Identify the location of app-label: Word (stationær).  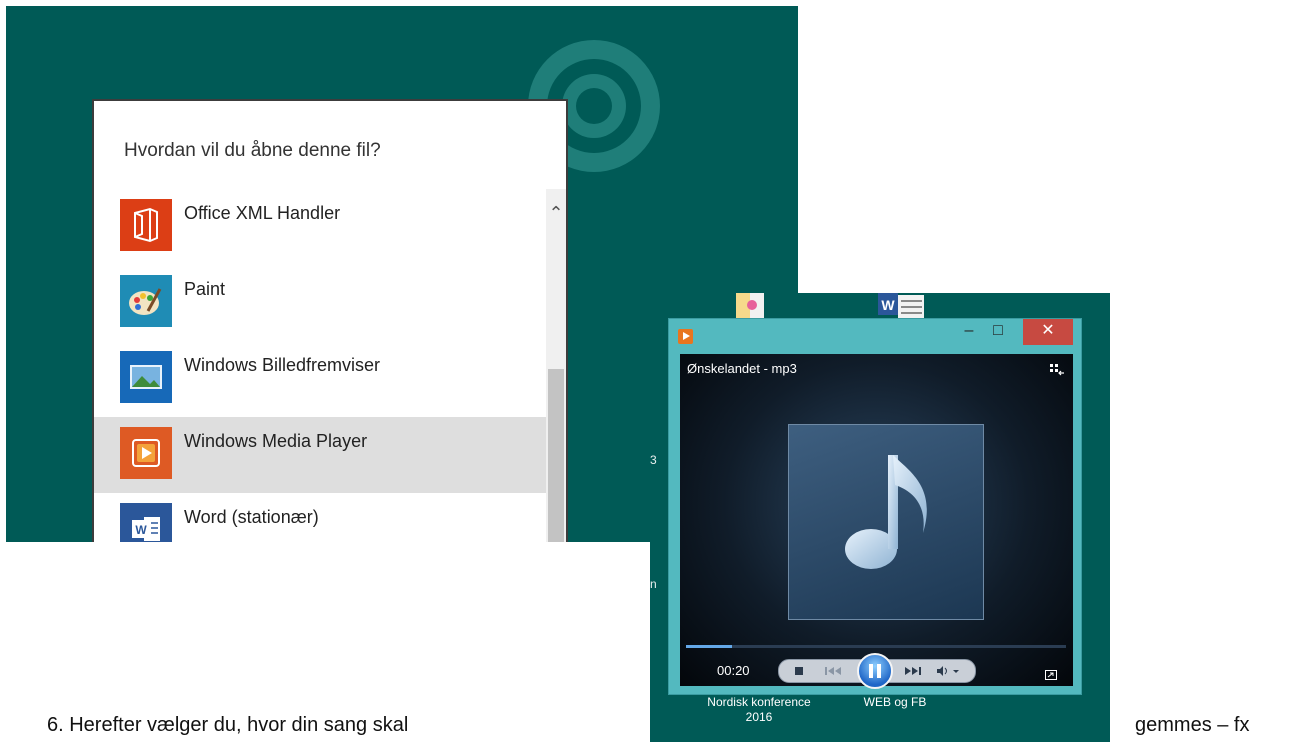
(251, 517).